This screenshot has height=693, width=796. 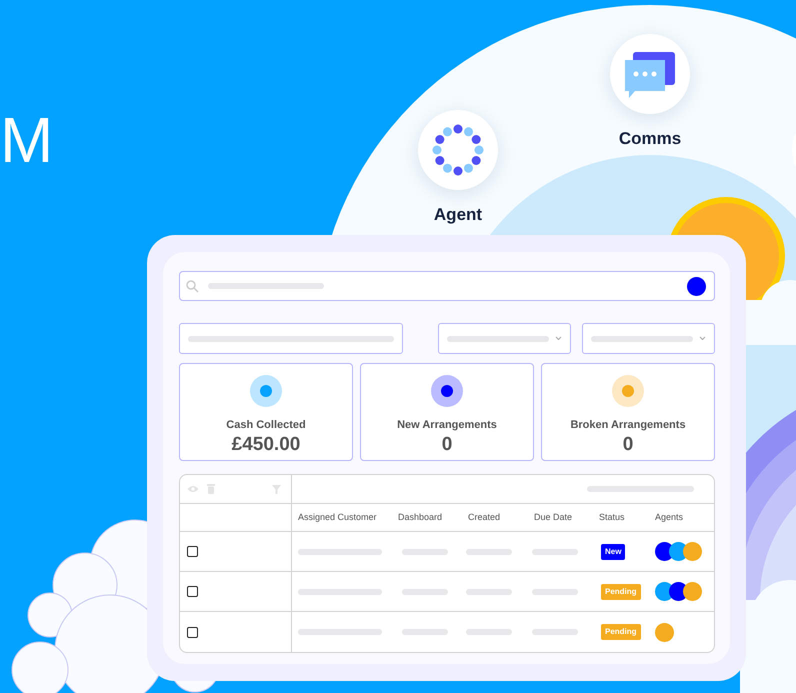 I want to click on trash-icon, so click(x=211, y=489).